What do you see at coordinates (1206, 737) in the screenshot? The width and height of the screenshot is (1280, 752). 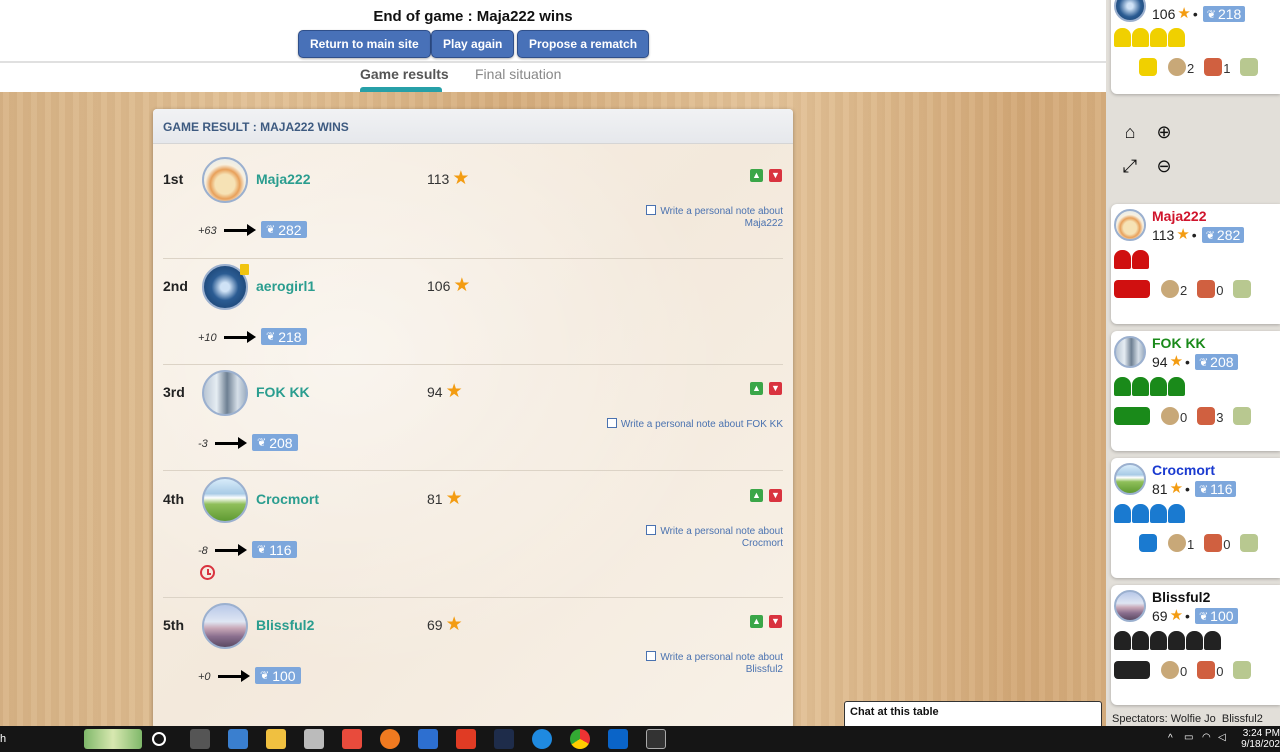 I see `wifi-icon: ◠` at bounding box center [1206, 737].